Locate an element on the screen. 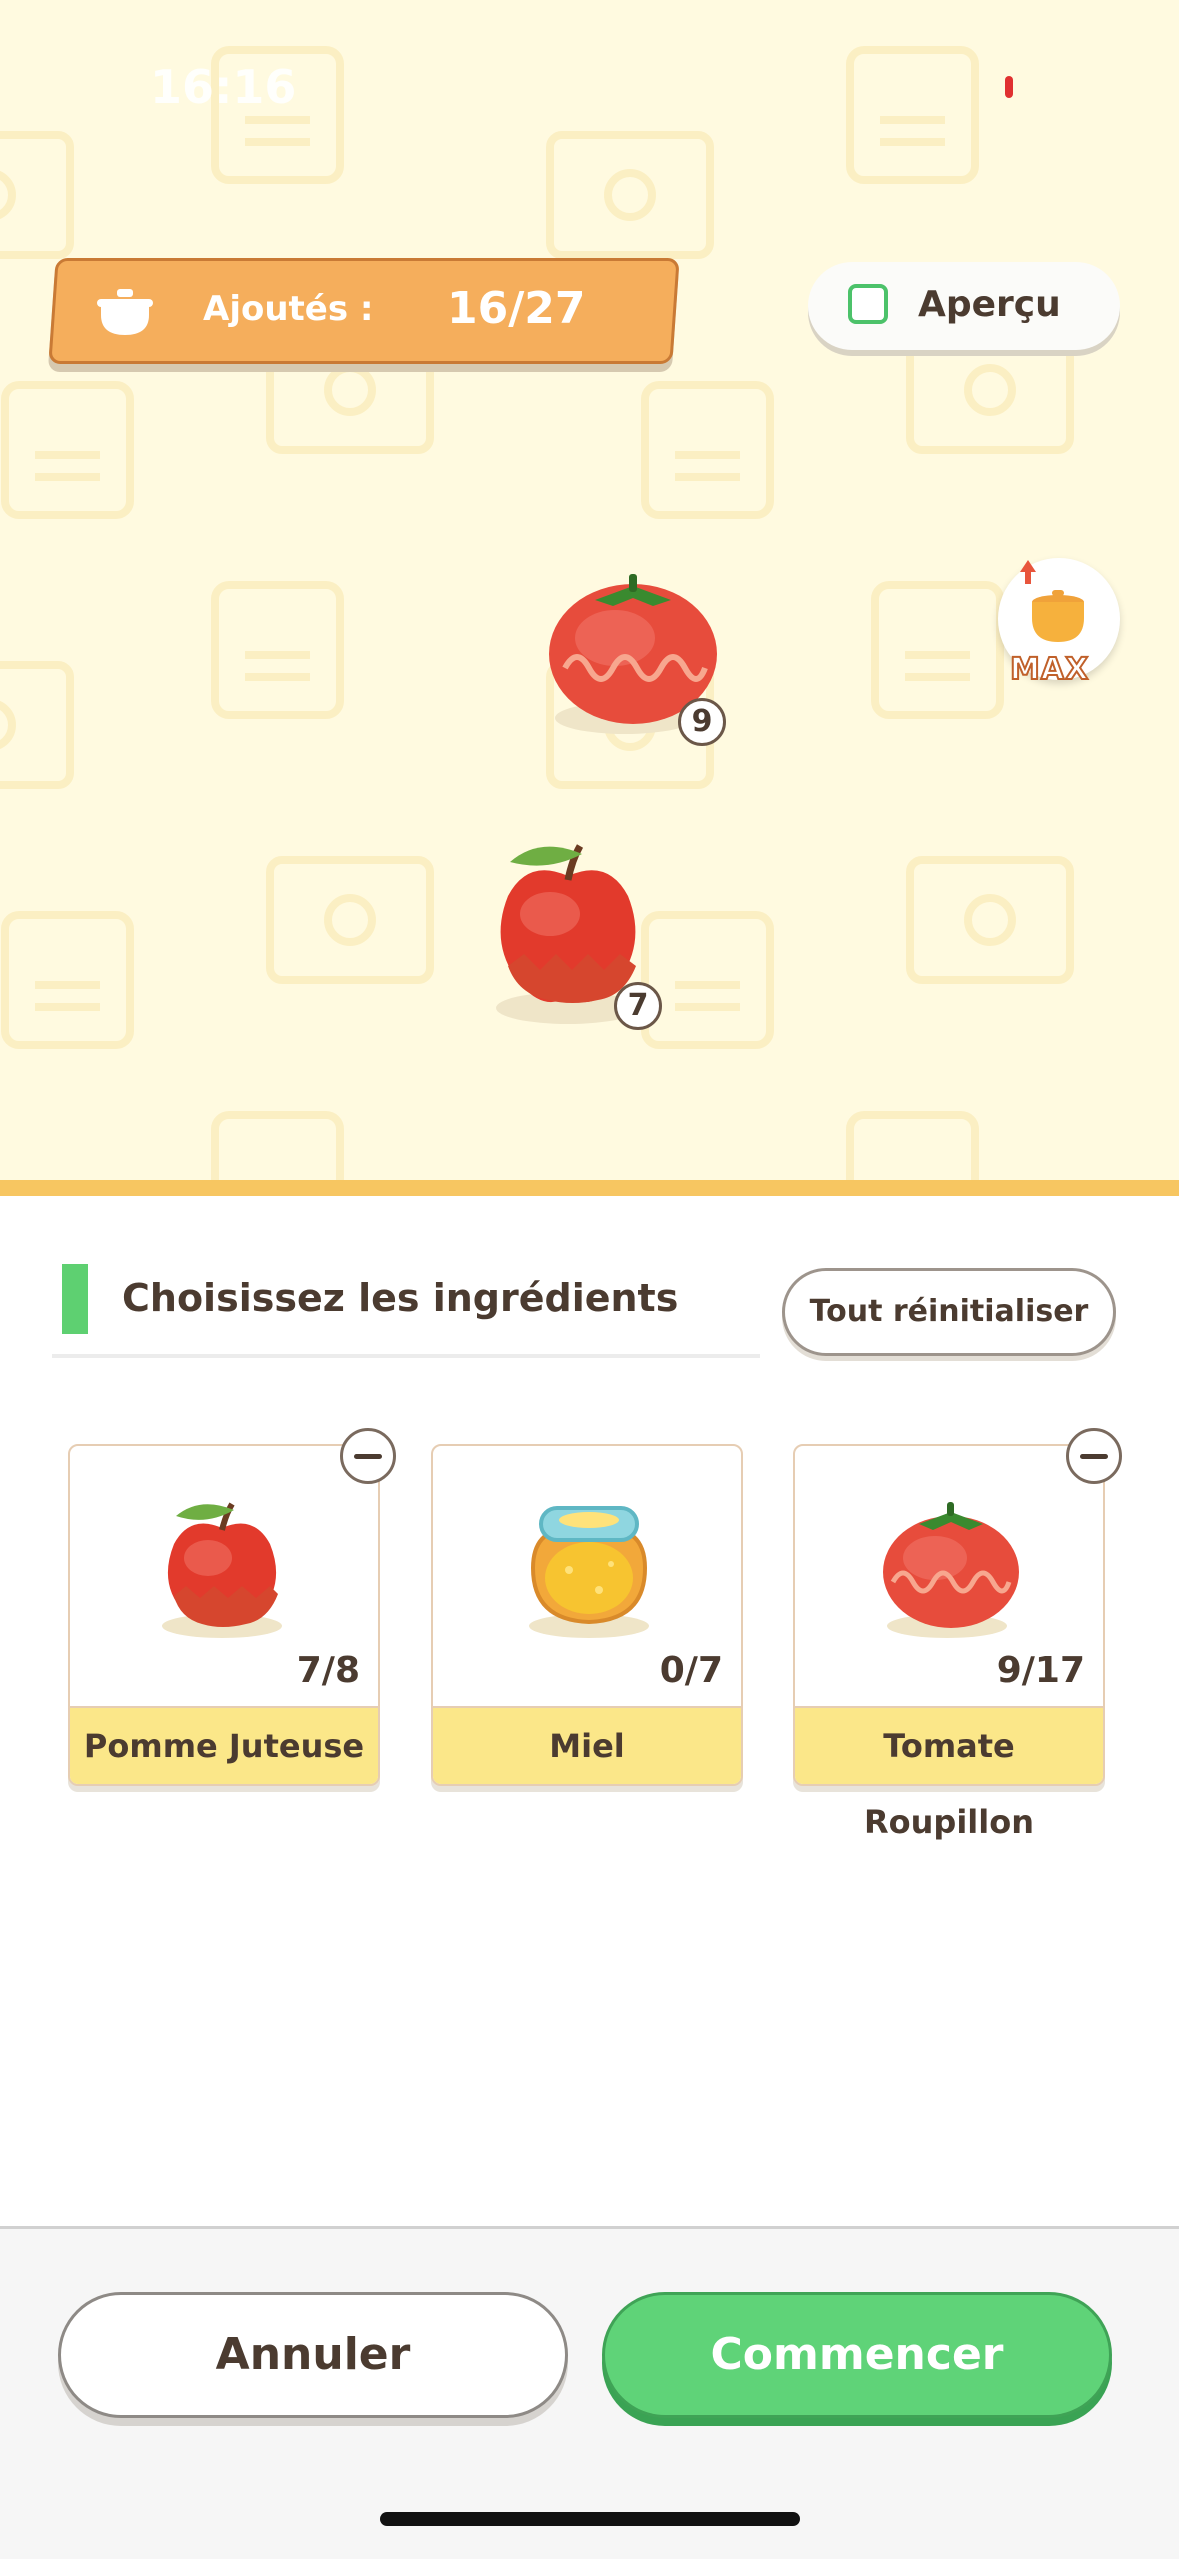 The width and height of the screenshot is (1179, 2559). stage-divider is located at coordinates (589, 1188).